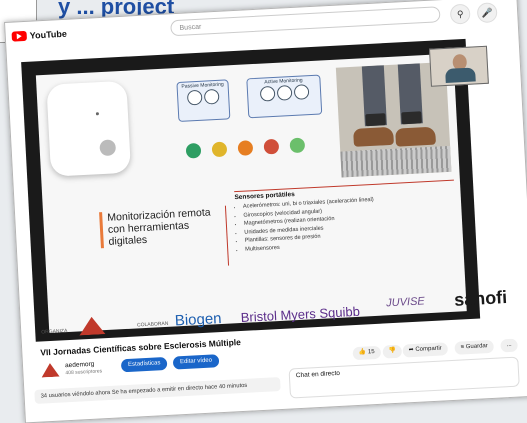  I want to click on floor-grate, so click(396, 161).